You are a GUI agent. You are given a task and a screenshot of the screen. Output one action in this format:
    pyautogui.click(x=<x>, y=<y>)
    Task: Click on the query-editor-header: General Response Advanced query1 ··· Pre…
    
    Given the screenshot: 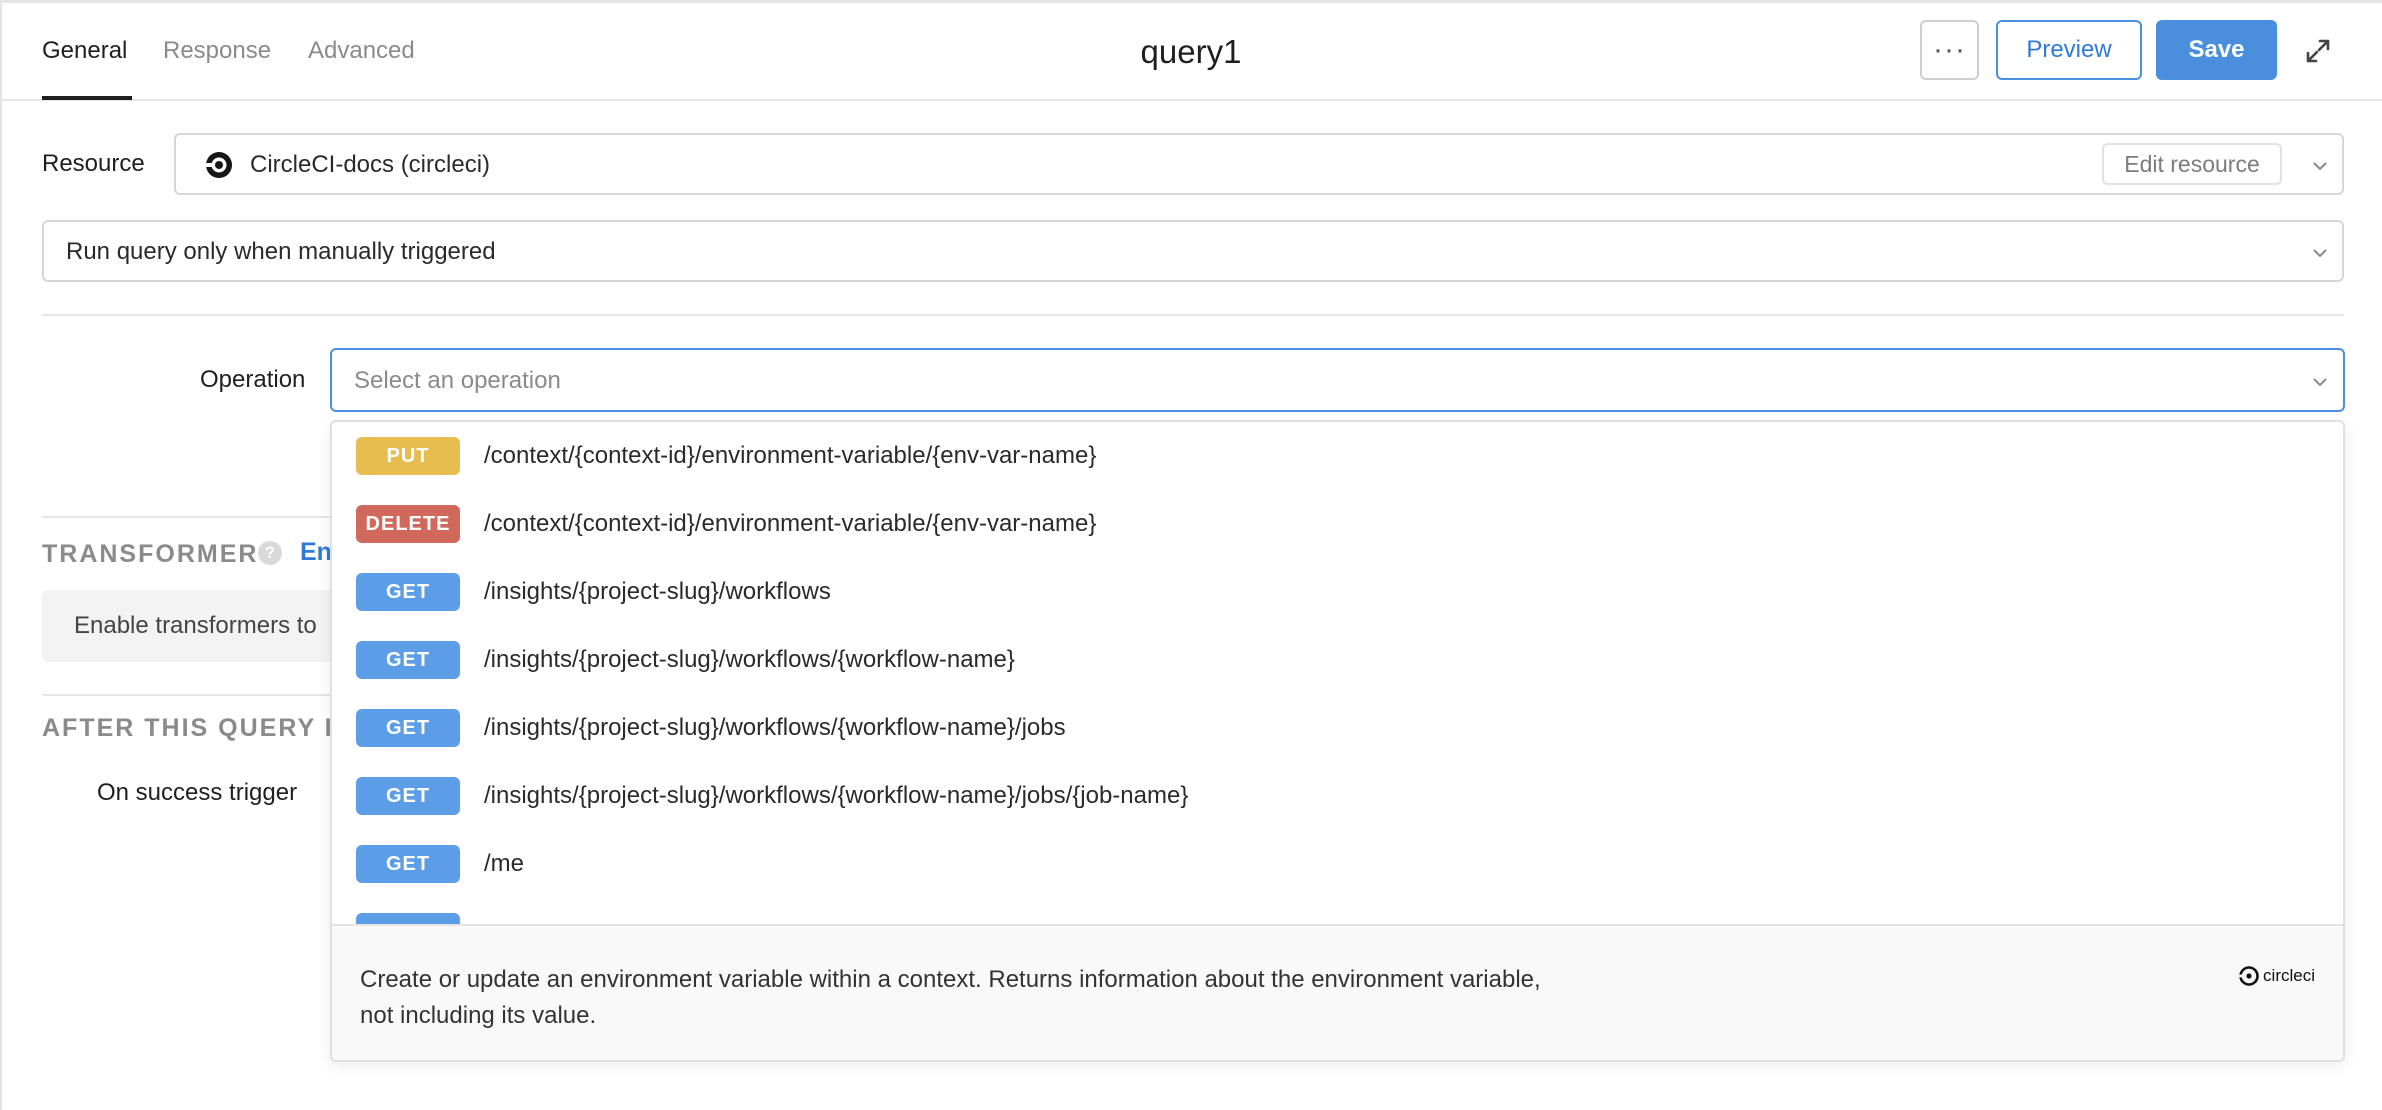 What is the action you would take?
    pyautogui.click(x=1191, y=52)
    